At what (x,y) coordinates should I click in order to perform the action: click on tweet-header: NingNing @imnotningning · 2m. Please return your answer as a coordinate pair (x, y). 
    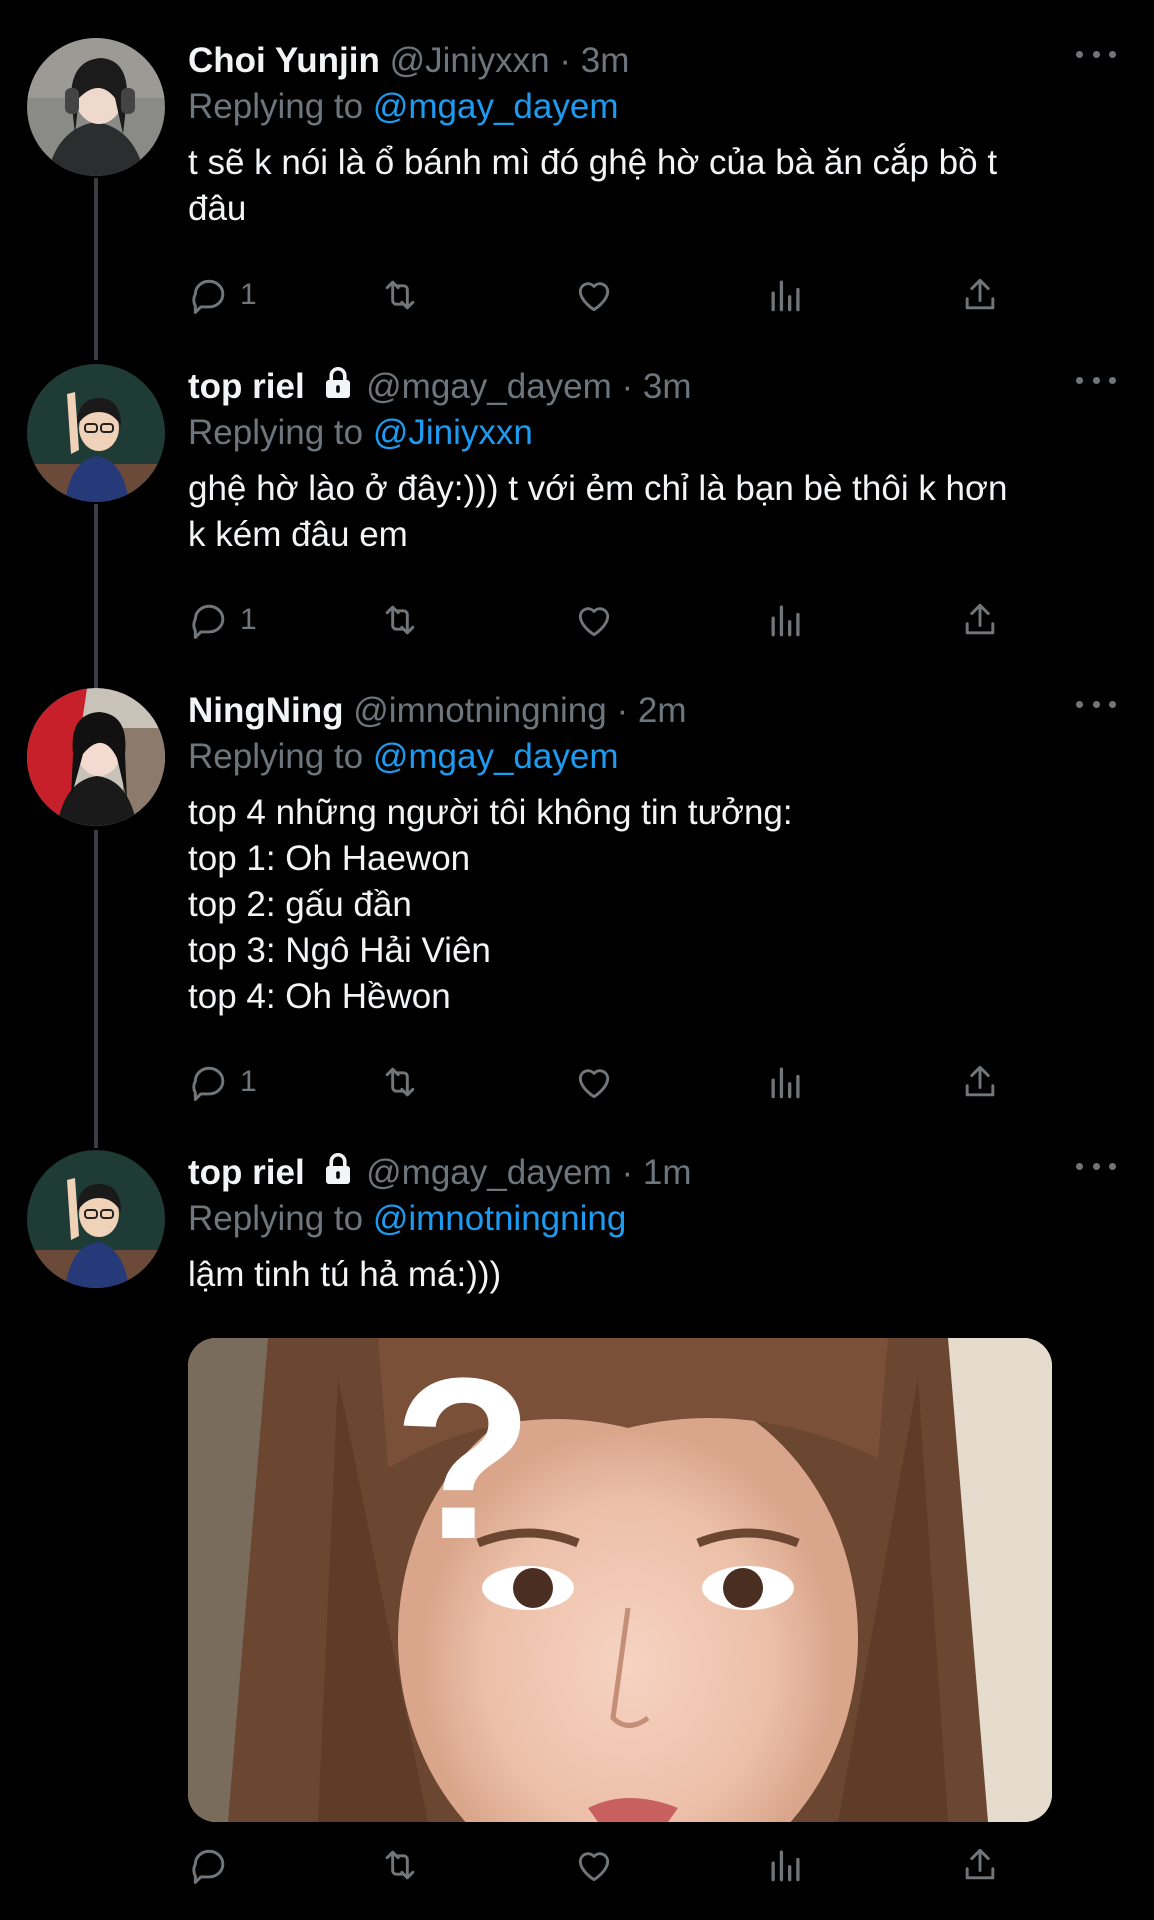
    Looking at the image, I should click on (651, 711).